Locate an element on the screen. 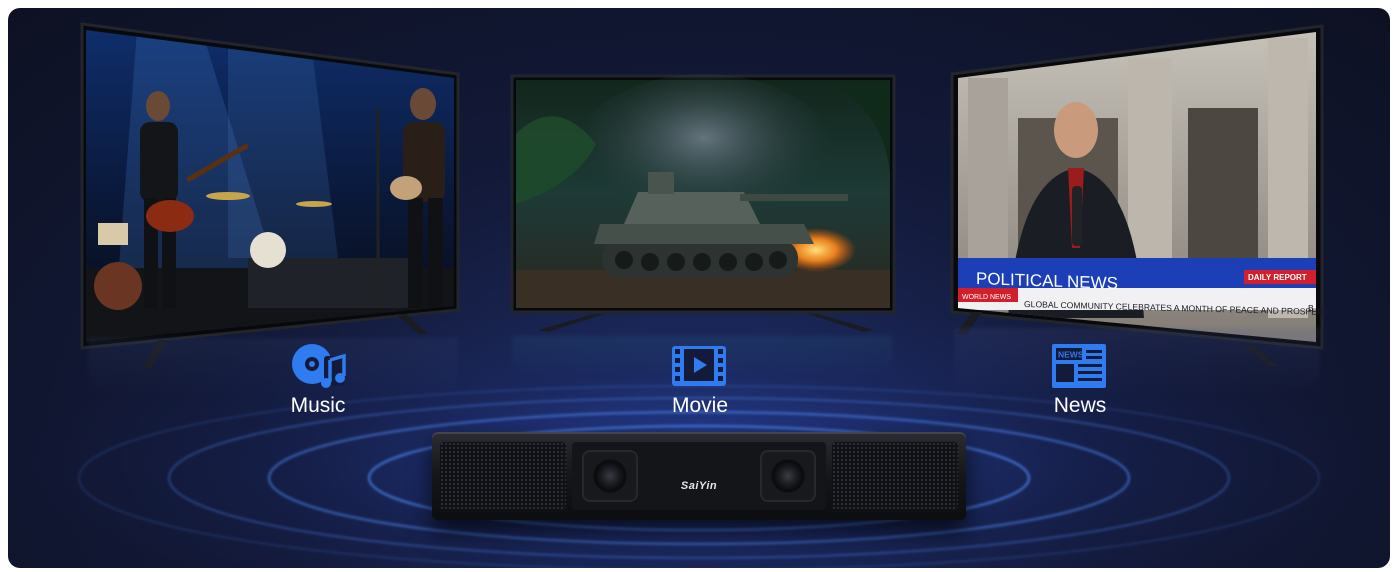 The height and width of the screenshot is (572, 1396). soundbar-grille-left is located at coordinates (503, 476).